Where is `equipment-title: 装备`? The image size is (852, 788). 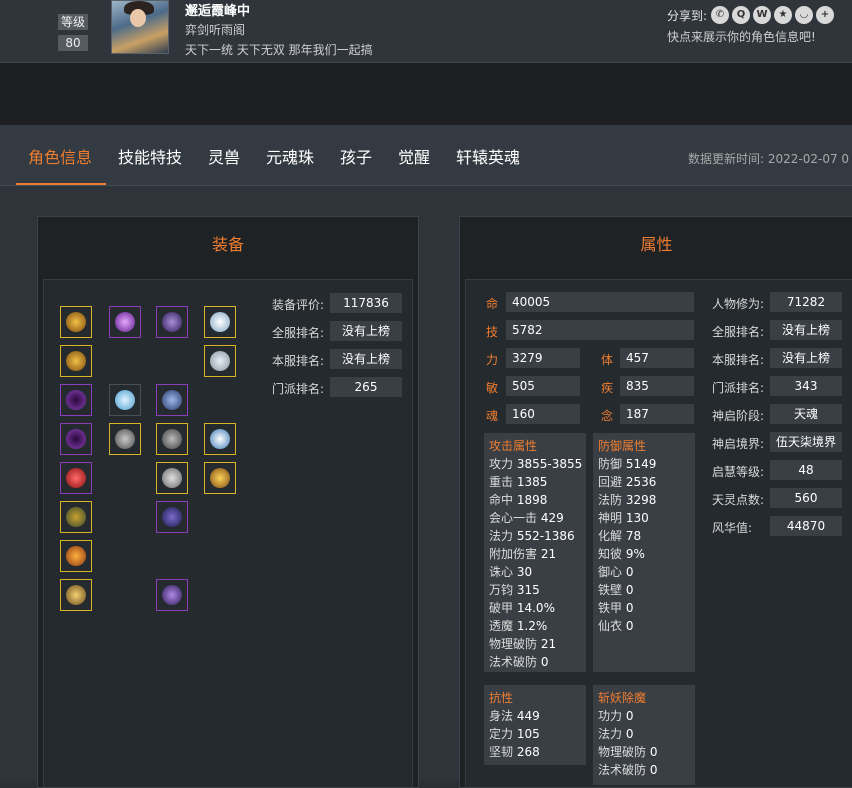 equipment-title: 装备 is located at coordinates (227, 244).